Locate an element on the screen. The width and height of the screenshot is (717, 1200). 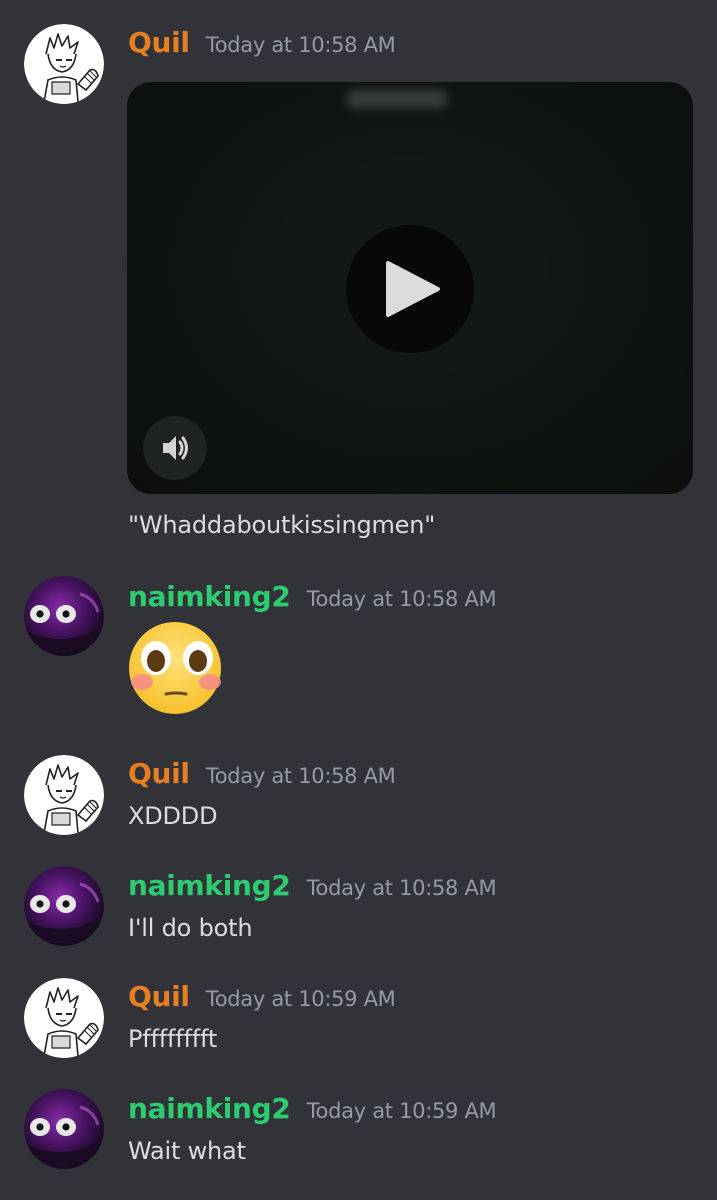
volume-icon is located at coordinates (175, 448).